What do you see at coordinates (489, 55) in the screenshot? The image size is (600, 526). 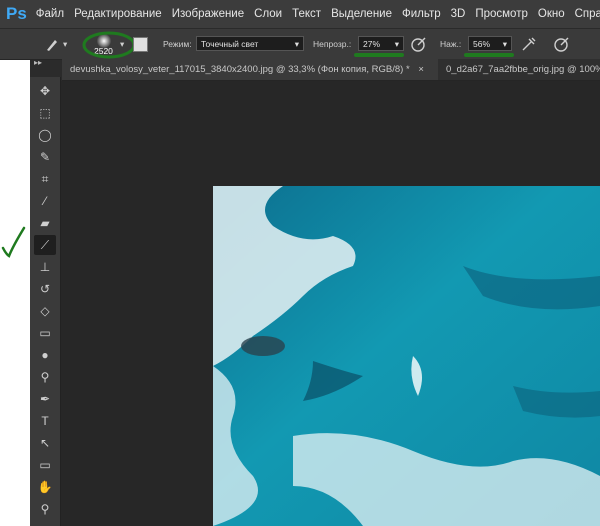 I see `flow-underline-annotation` at bounding box center [489, 55].